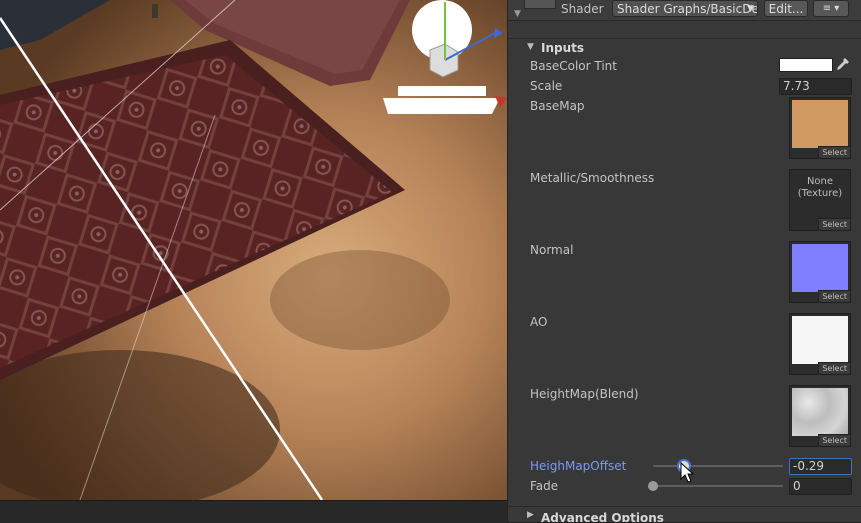 The width and height of the screenshot is (861, 523). Describe the element at coordinates (653, 486) in the screenshot. I see `fade-slider-thumb` at that location.